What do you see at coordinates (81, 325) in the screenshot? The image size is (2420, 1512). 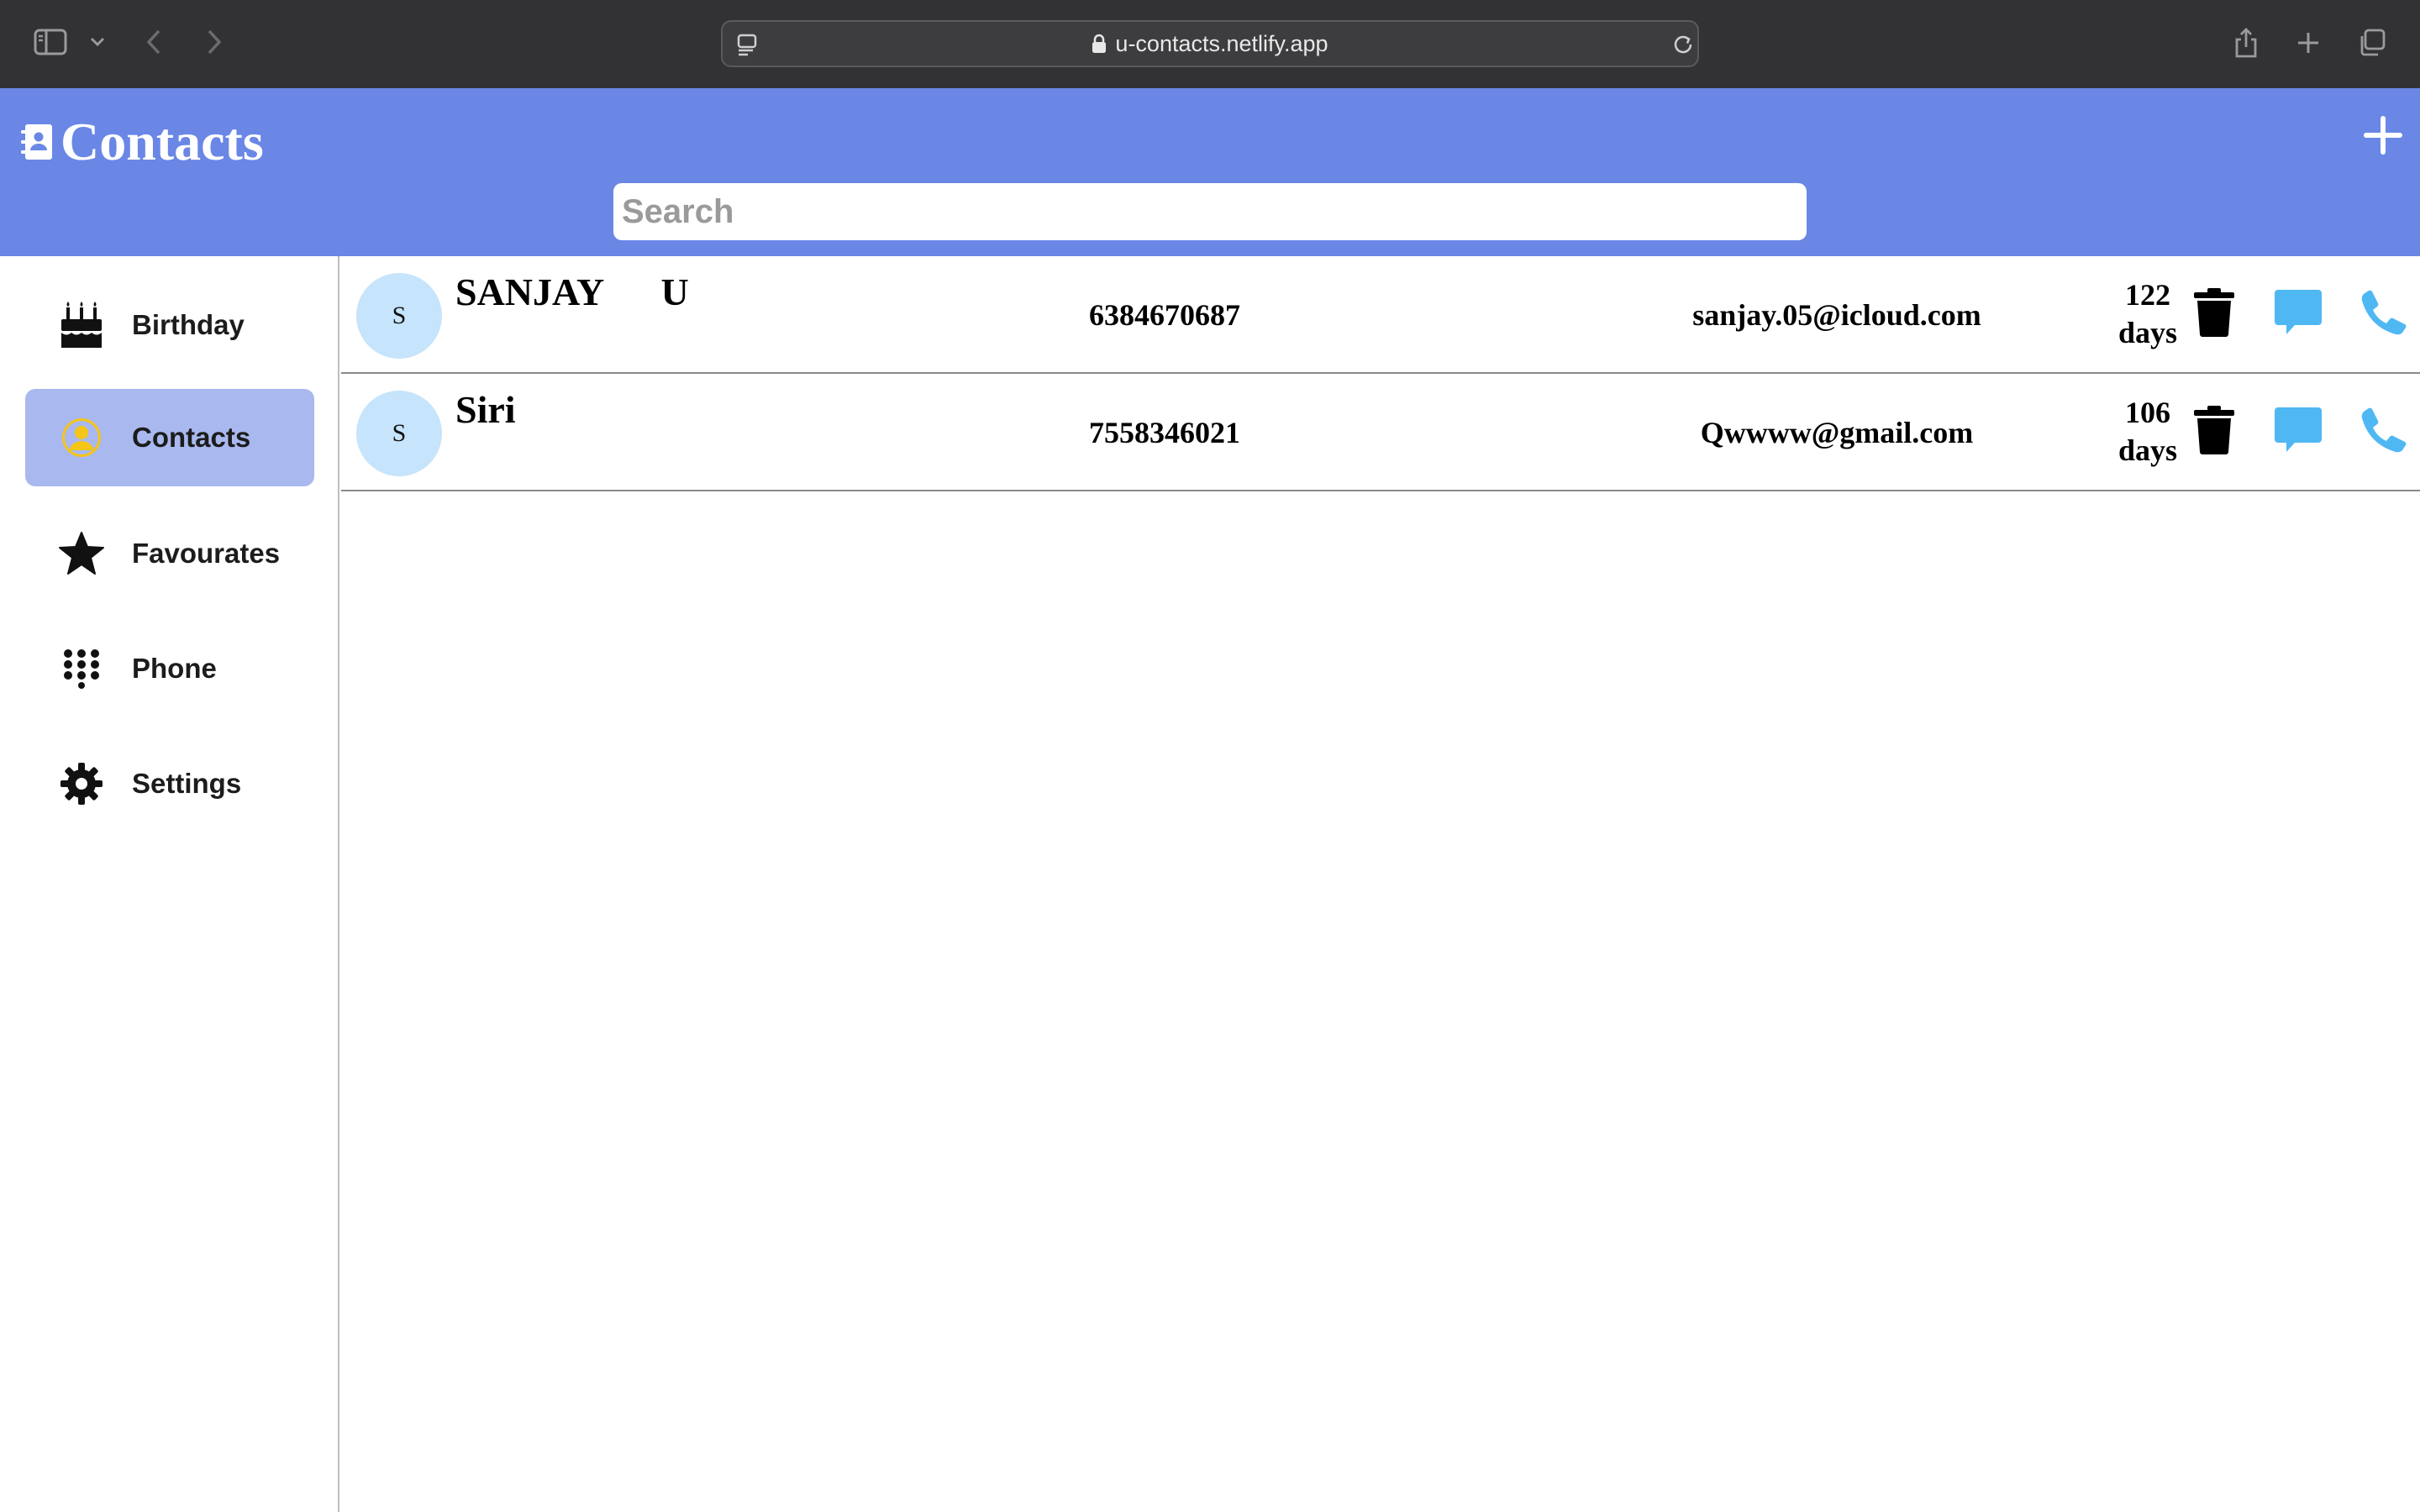 I see `birthday-cake-icon` at bounding box center [81, 325].